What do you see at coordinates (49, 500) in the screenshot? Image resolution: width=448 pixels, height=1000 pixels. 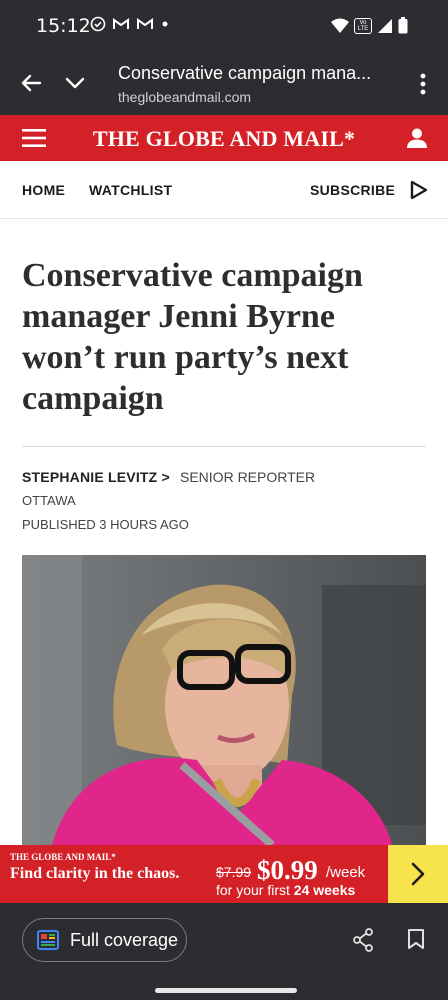 I see `dateline-location: OTTAWA` at bounding box center [49, 500].